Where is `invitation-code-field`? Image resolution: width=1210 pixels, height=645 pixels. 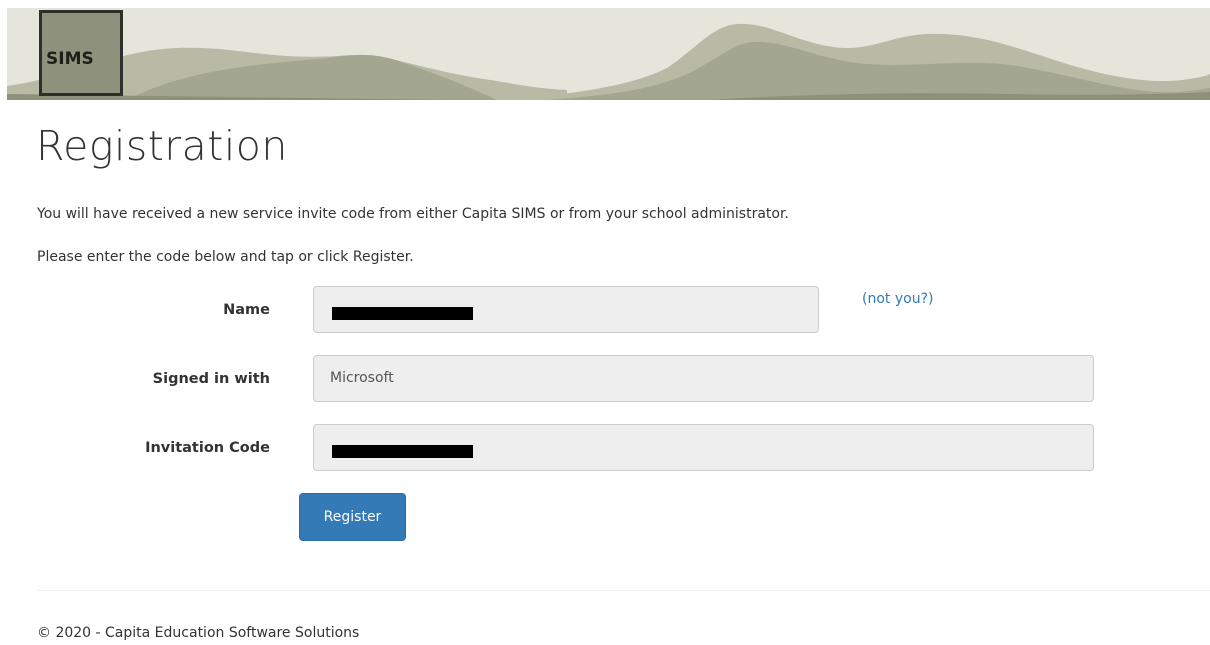
invitation-code-field is located at coordinates (703, 447).